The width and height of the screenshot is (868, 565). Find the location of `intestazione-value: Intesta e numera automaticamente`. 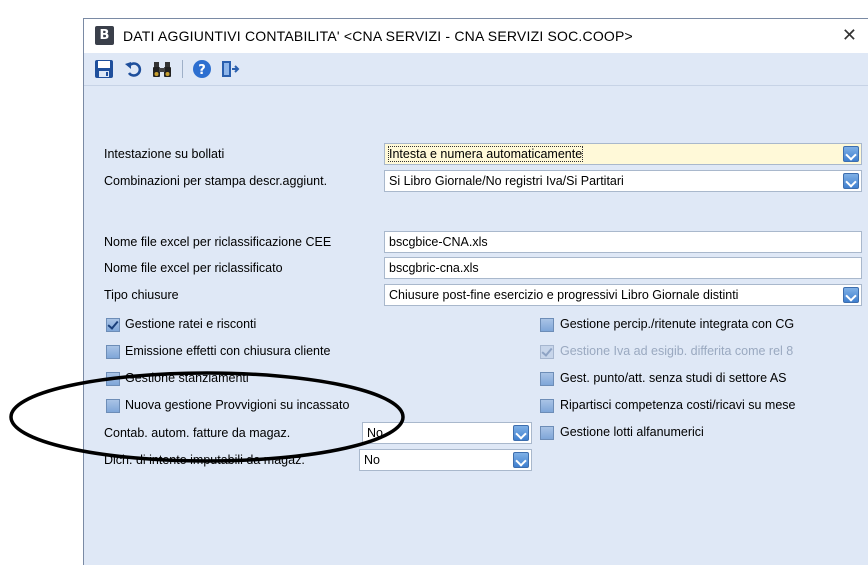

intestazione-value: Intesta e numera automaticamente is located at coordinates (485, 154).